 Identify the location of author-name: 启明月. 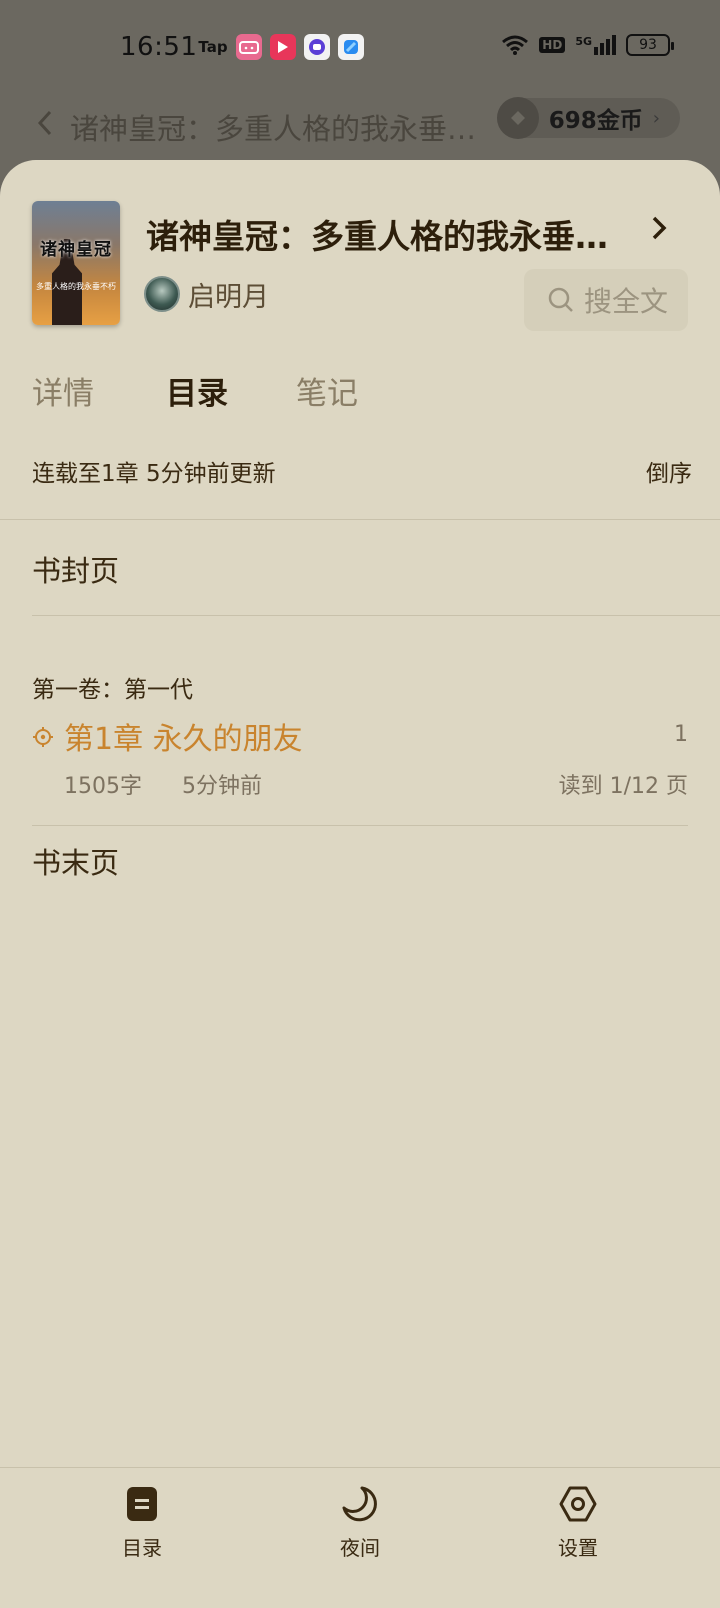
(228, 294).